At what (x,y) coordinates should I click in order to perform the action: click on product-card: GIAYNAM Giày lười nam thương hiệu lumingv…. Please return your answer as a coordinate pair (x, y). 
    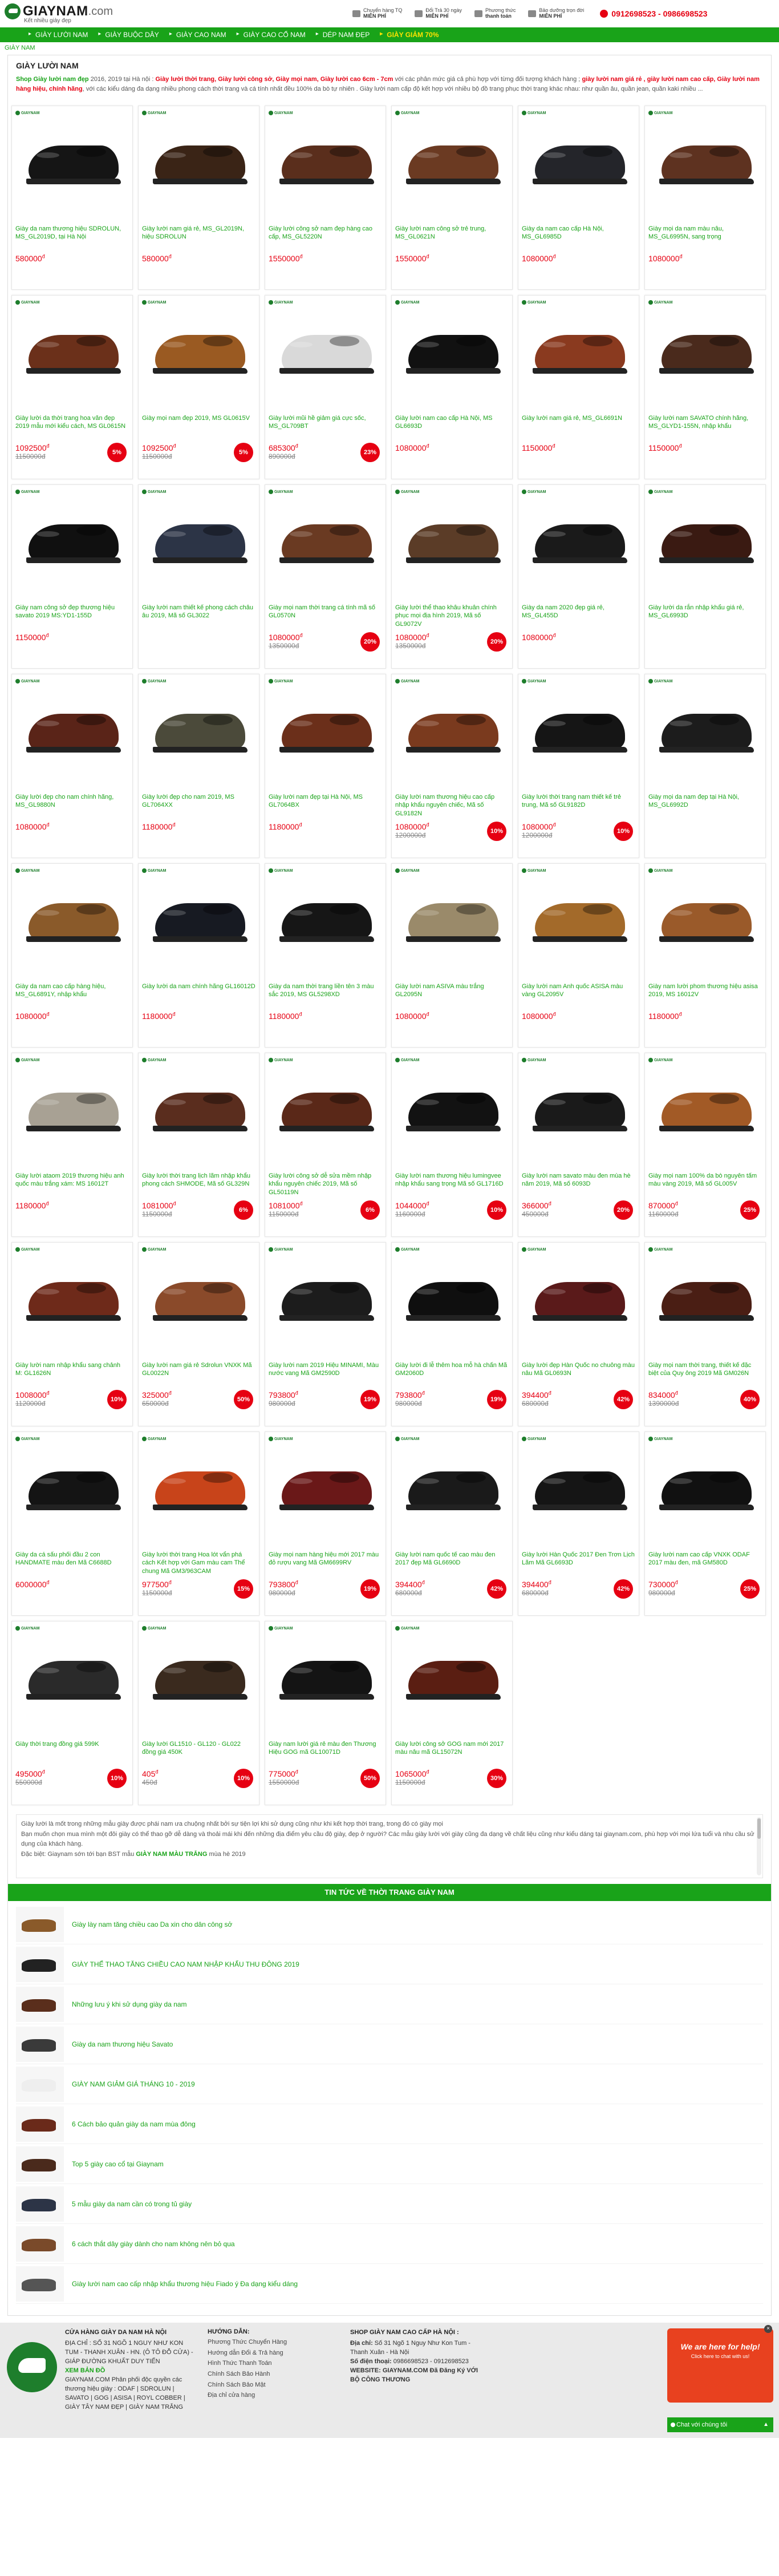
    Looking at the image, I should click on (452, 1145).